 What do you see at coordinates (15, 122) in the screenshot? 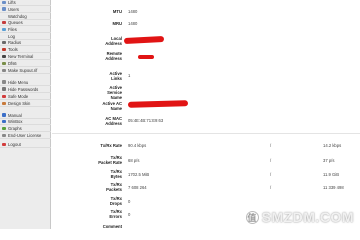
I see `sidebar-item-label: WinBox` at bounding box center [15, 122].